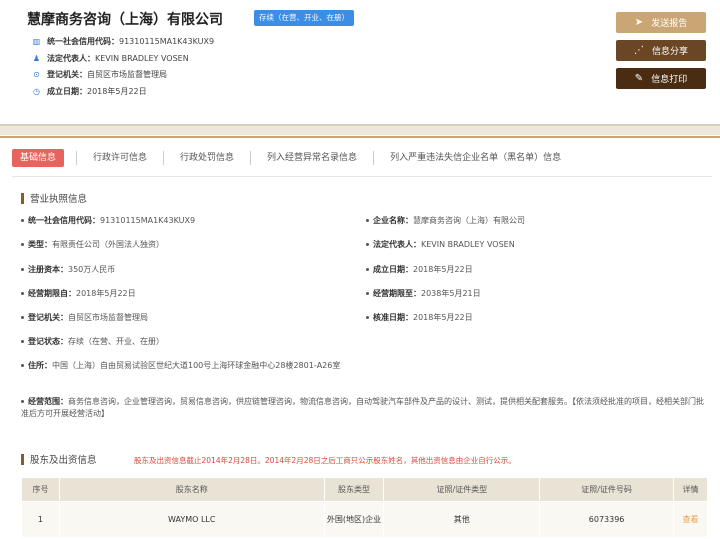 Image resolution: width=720 pixels, height=539 pixels. I want to click on section-divider, so click(362, 176).